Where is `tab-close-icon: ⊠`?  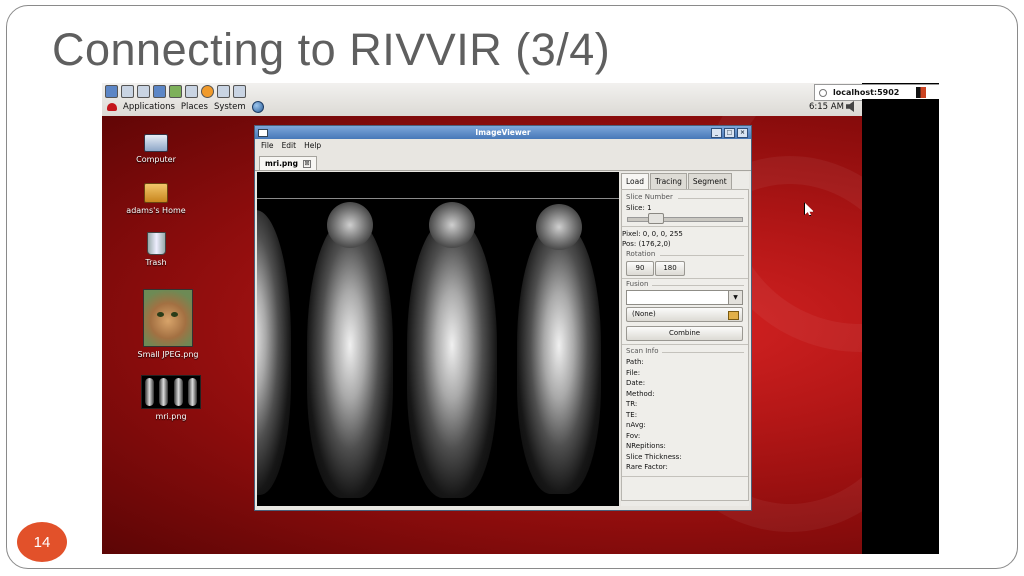 tab-close-icon: ⊠ is located at coordinates (307, 163).